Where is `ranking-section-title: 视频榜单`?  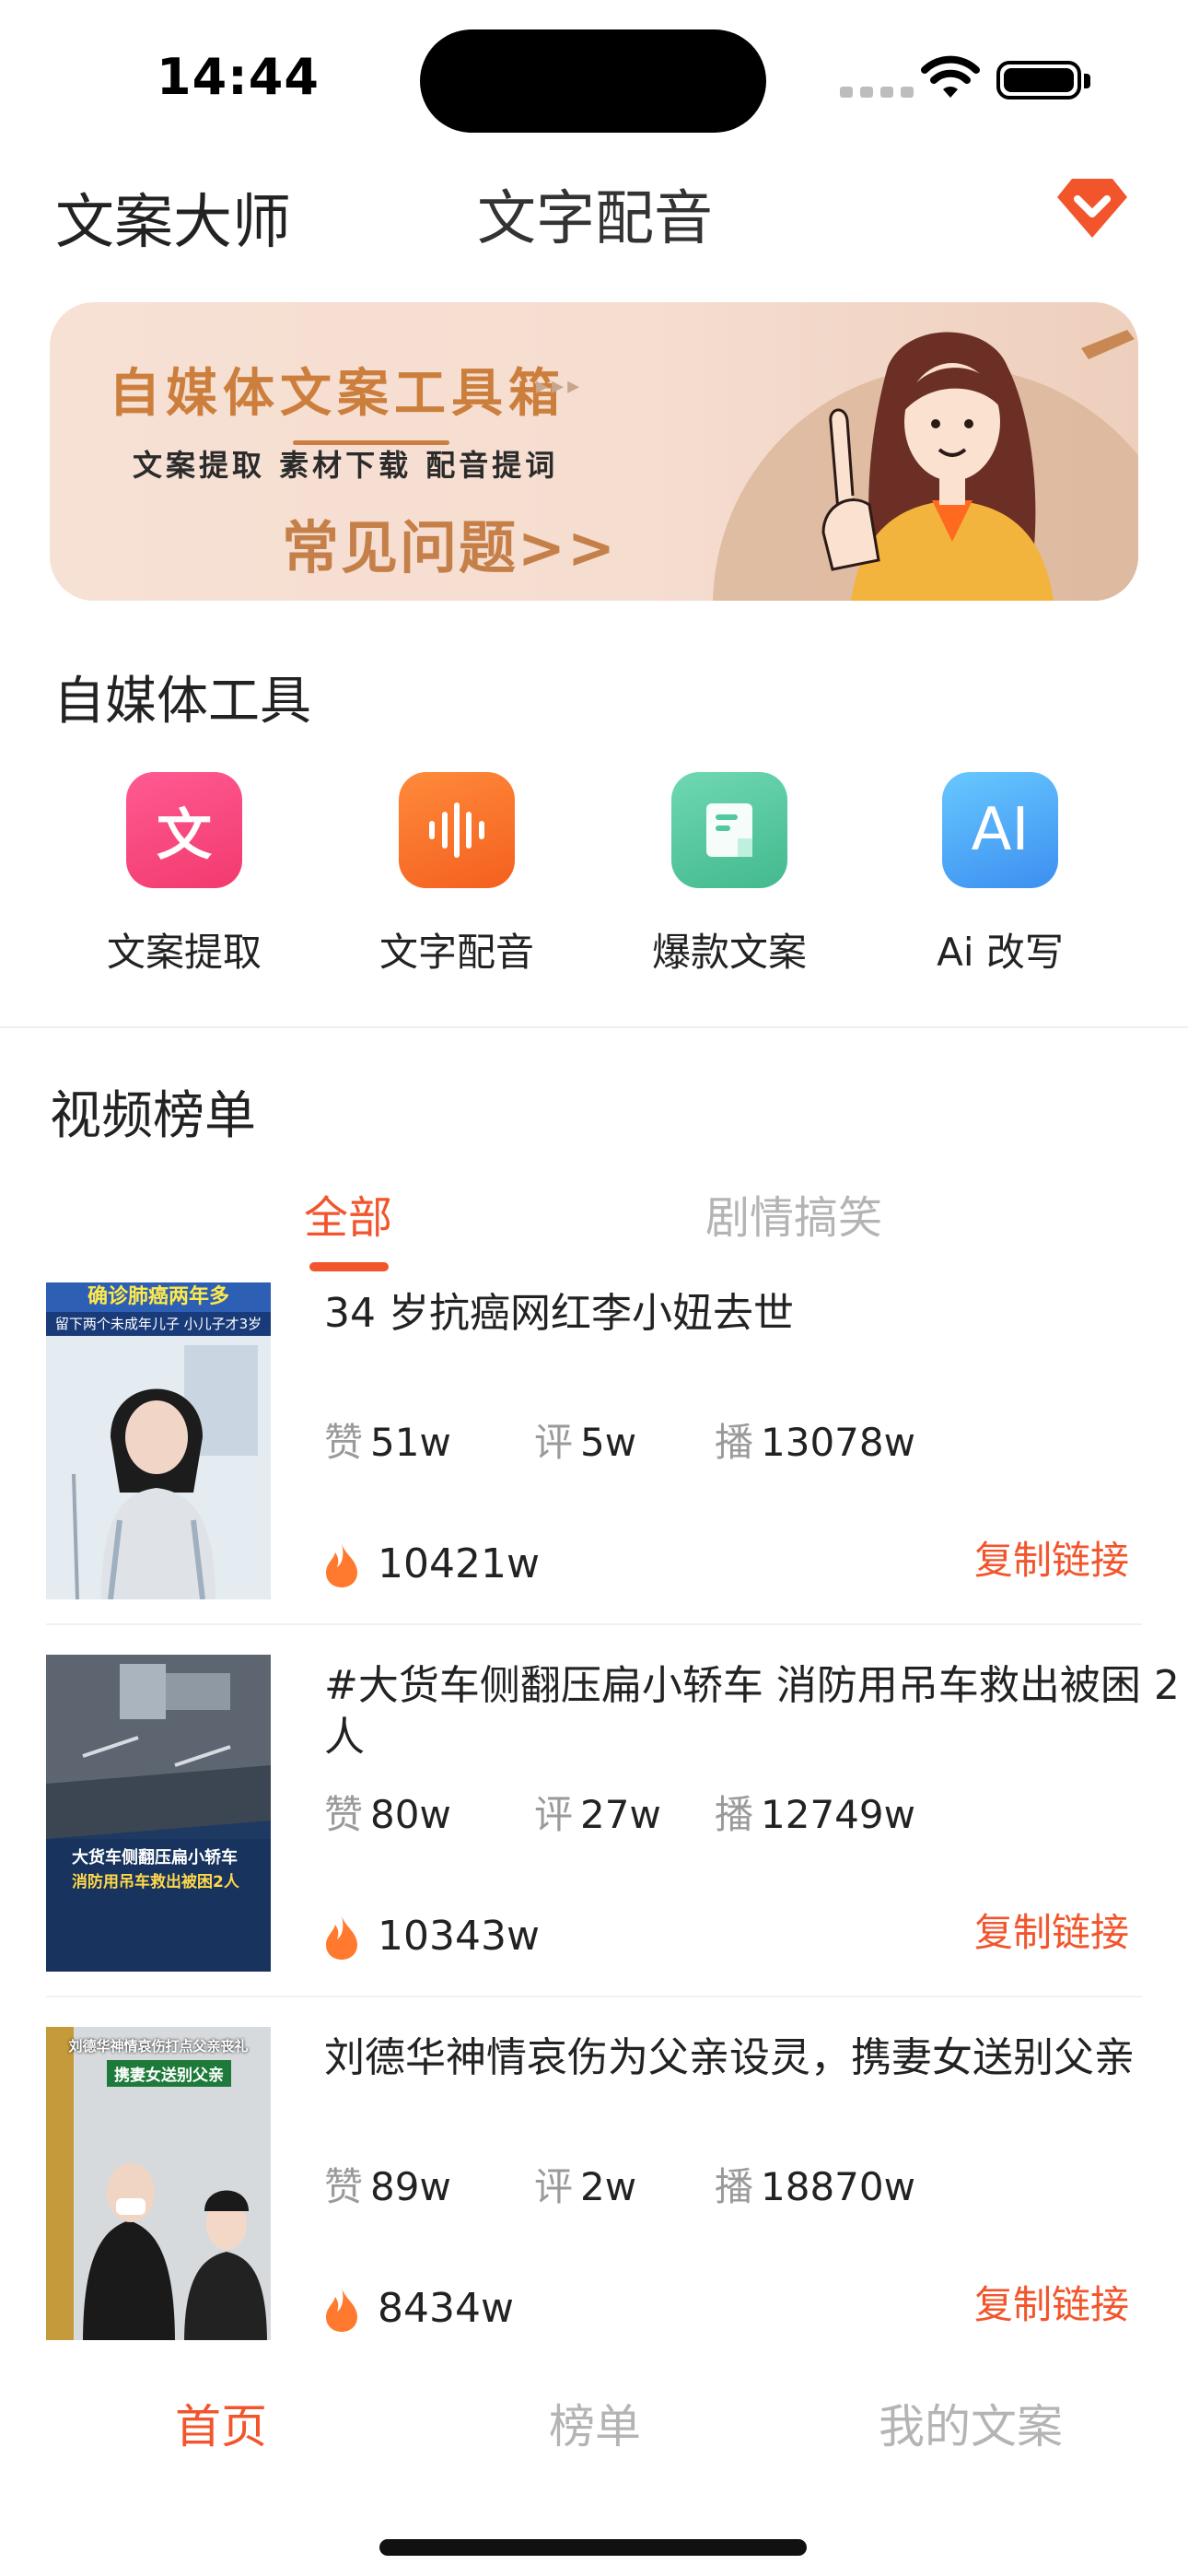
ranking-section-title: 视频榜单 is located at coordinates (153, 1116).